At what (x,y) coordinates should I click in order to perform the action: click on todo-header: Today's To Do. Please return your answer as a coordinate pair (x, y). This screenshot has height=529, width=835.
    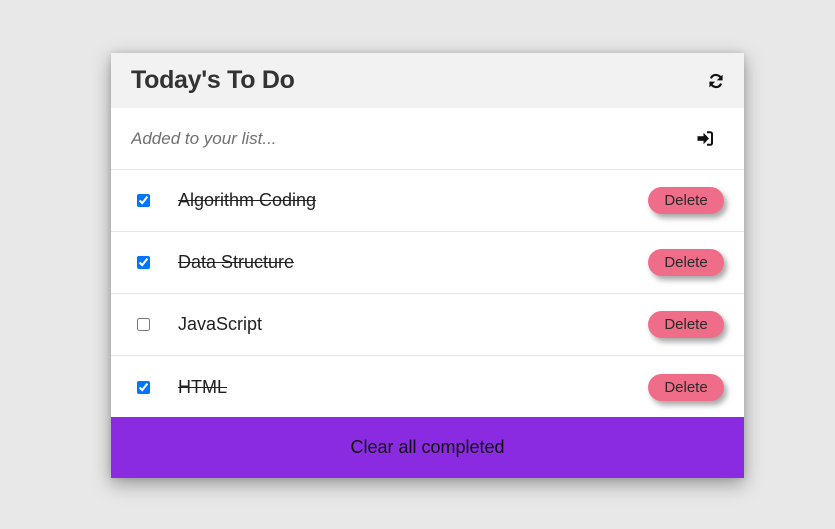
    Looking at the image, I should click on (427, 80).